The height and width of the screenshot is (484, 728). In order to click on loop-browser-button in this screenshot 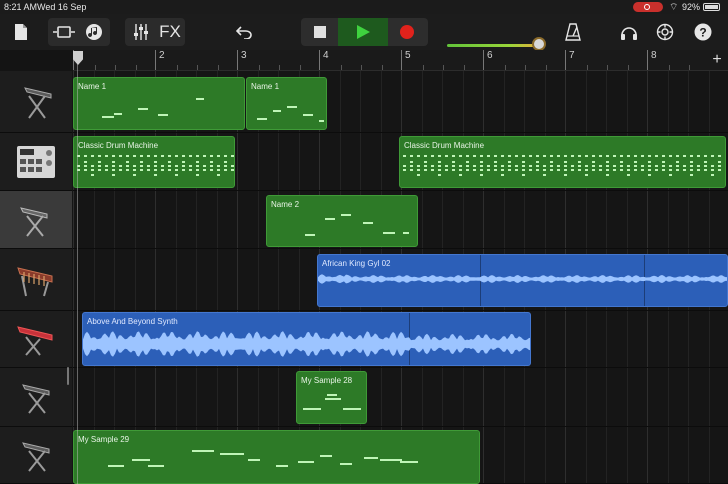, I will do `click(94, 32)`.